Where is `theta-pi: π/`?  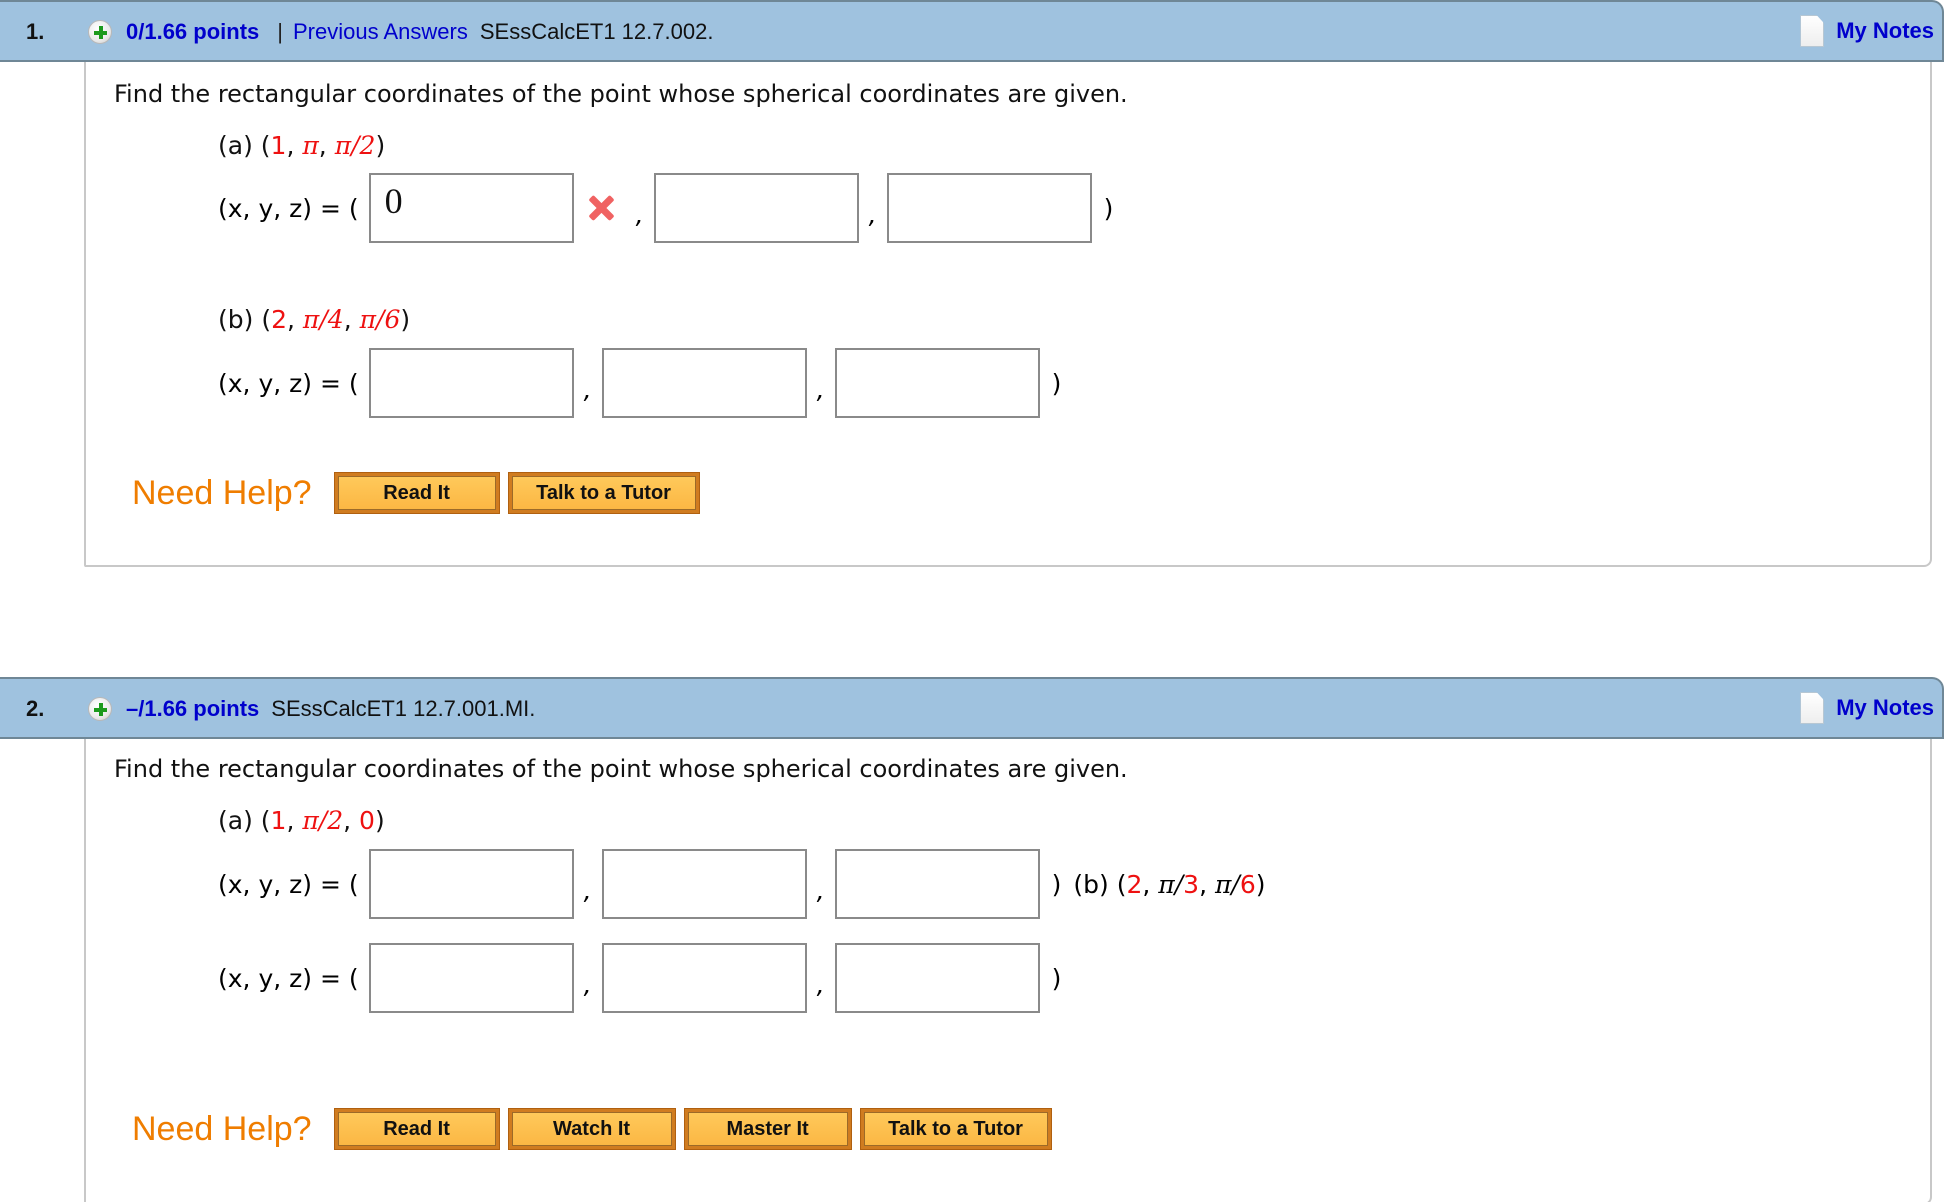 theta-pi: π/ is located at coordinates (1171, 884).